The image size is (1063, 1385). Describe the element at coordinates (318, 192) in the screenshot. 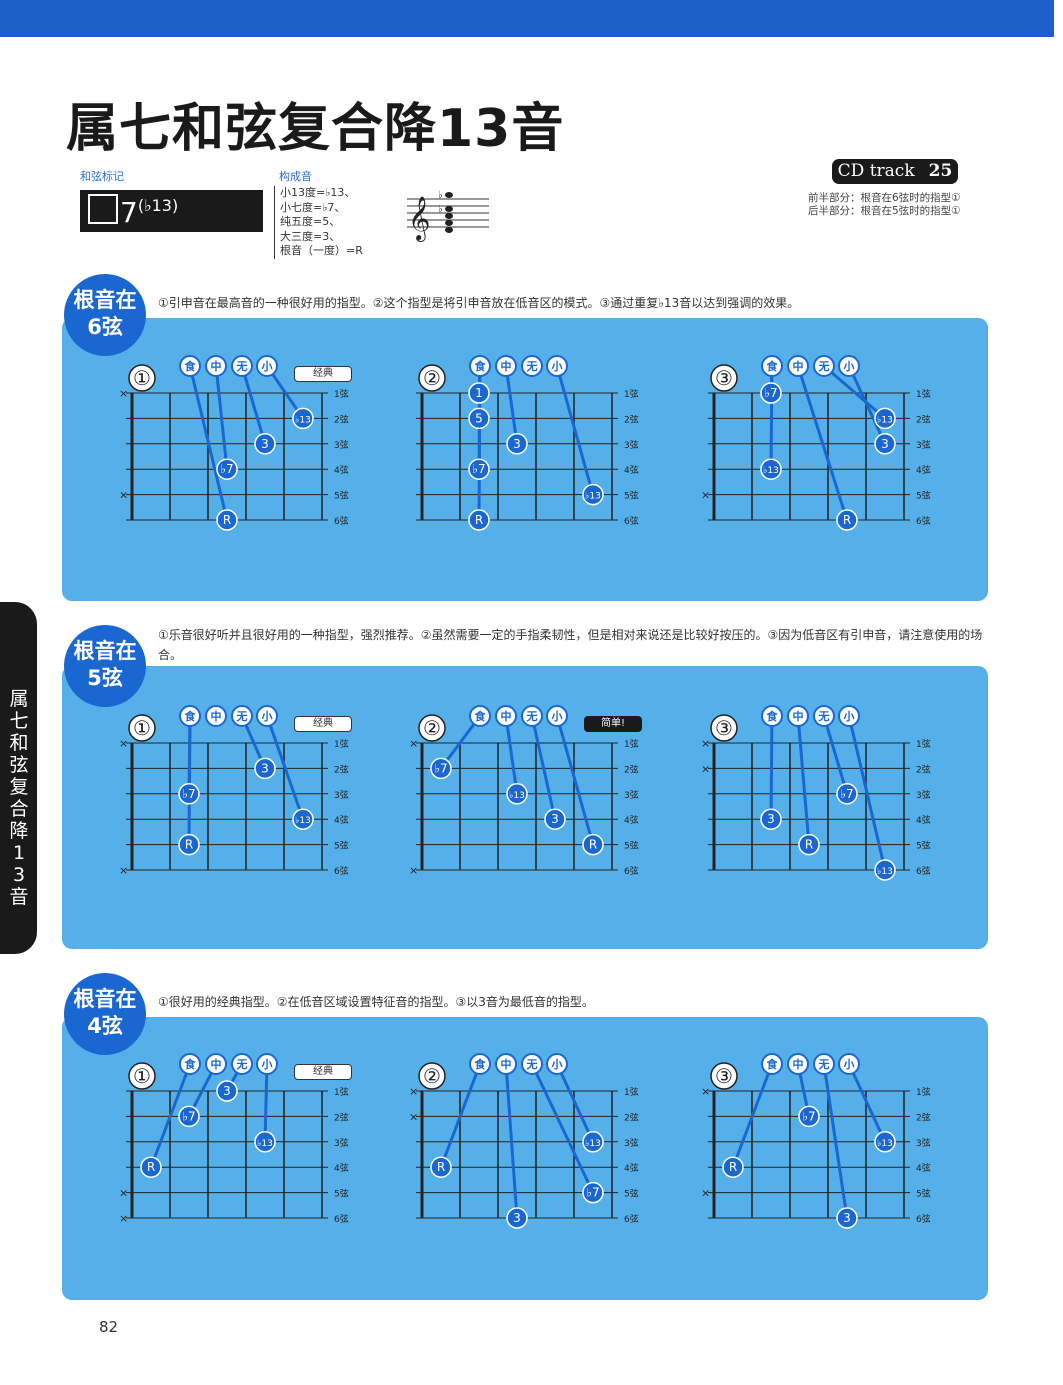

I see `tone-item: 小13度=♭13、` at that location.